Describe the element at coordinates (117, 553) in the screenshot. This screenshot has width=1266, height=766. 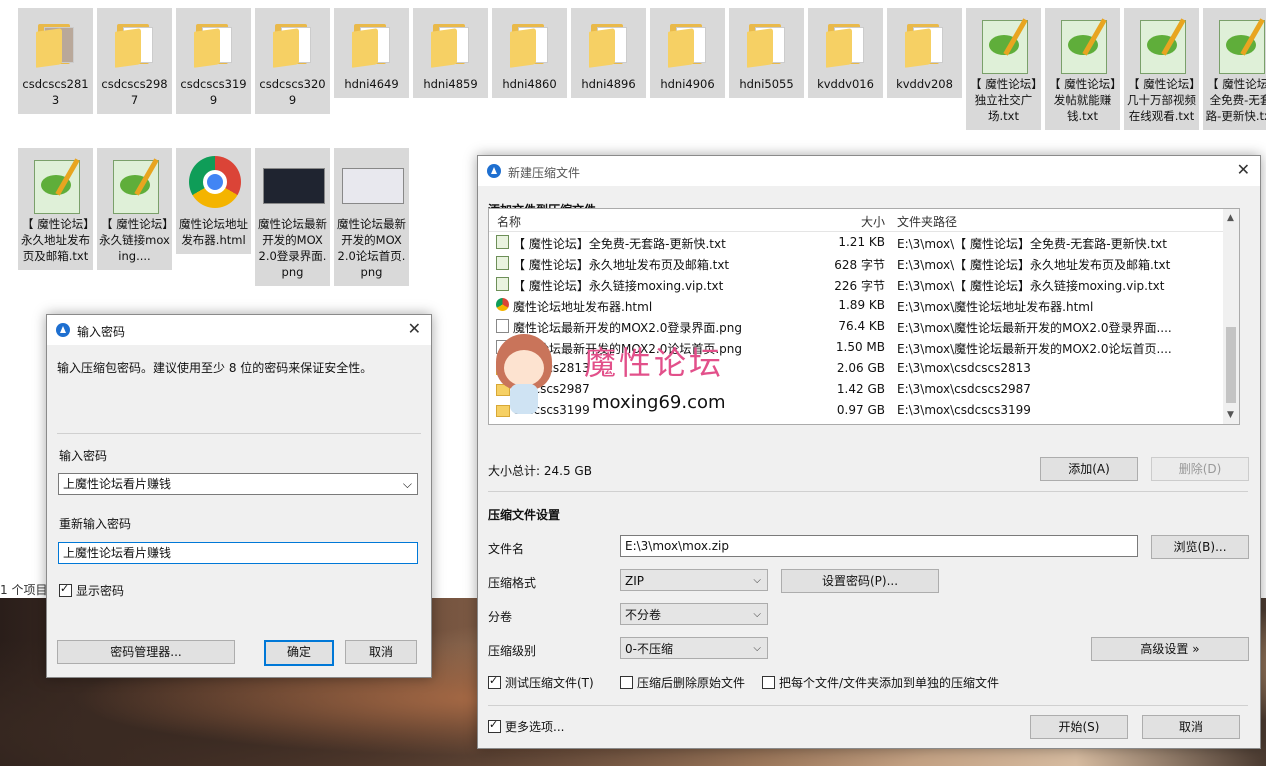
I see `reenter-password-value: 上魔性论坛看片赚钱` at that location.